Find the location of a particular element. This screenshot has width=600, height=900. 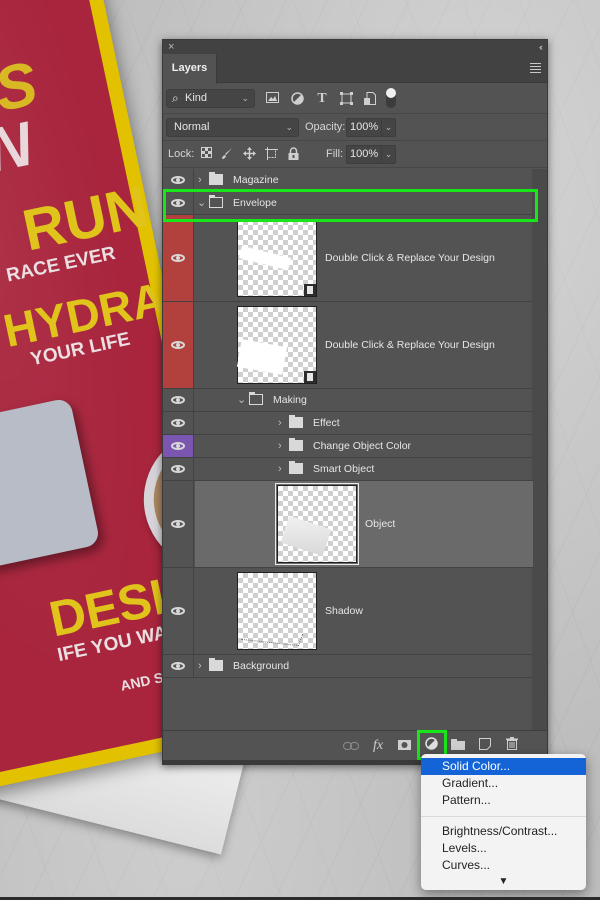

new-layer-icon is located at coordinates (485, 746).